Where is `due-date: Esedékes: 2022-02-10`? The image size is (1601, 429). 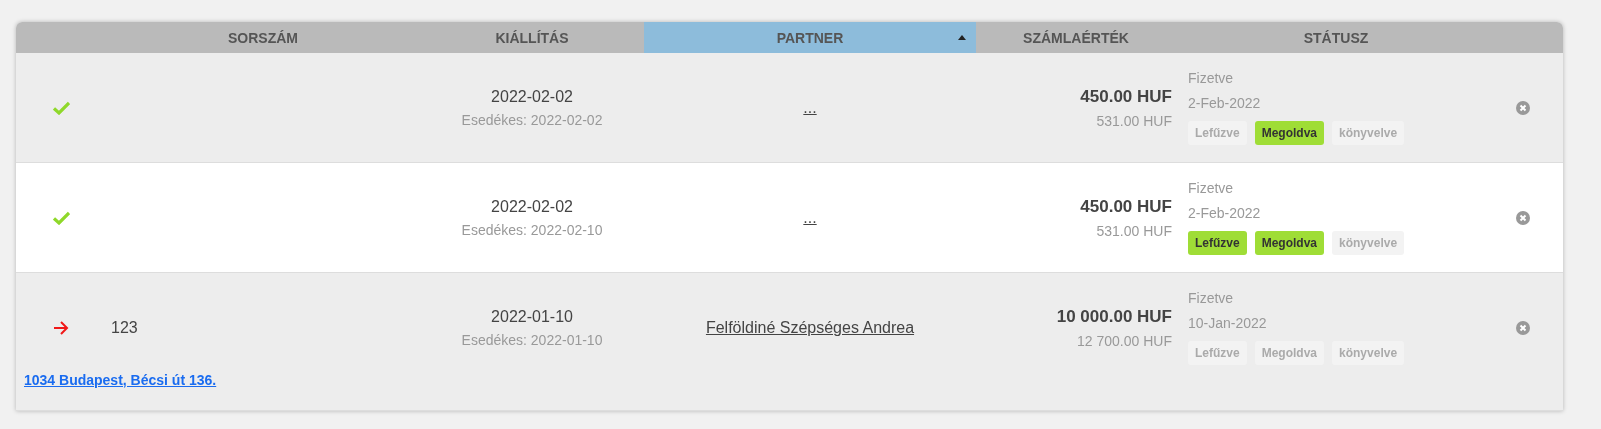
due-date: Esedékes: 2022-02-10 is located at coordinates (532, 229).